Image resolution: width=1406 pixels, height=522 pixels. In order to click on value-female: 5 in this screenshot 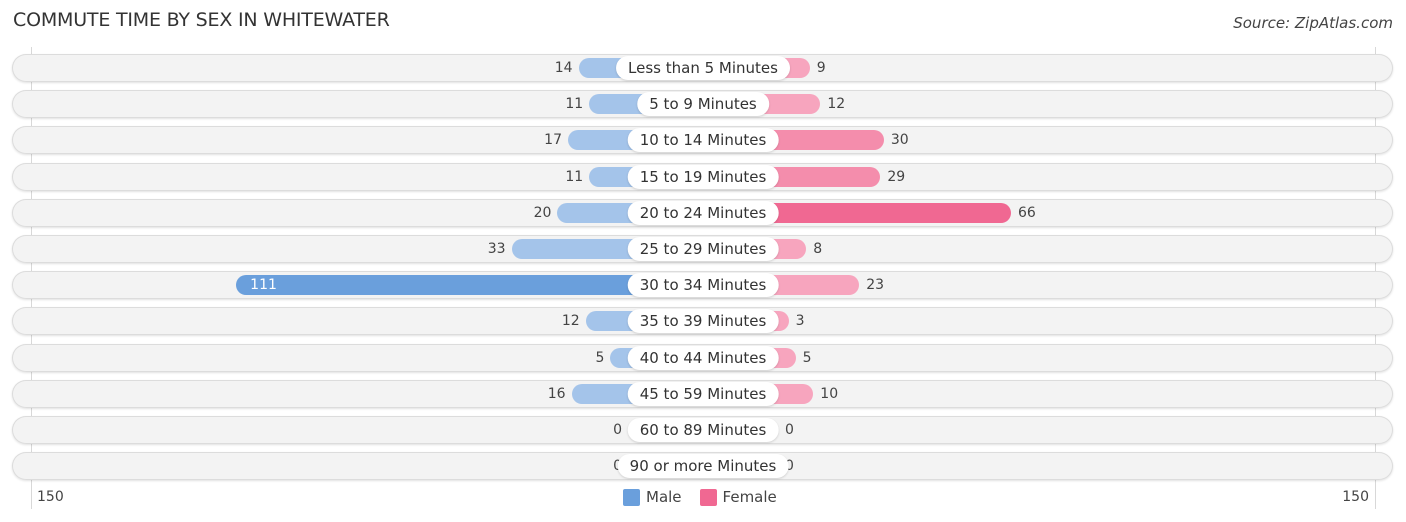, I will do `click(807, 357)`.